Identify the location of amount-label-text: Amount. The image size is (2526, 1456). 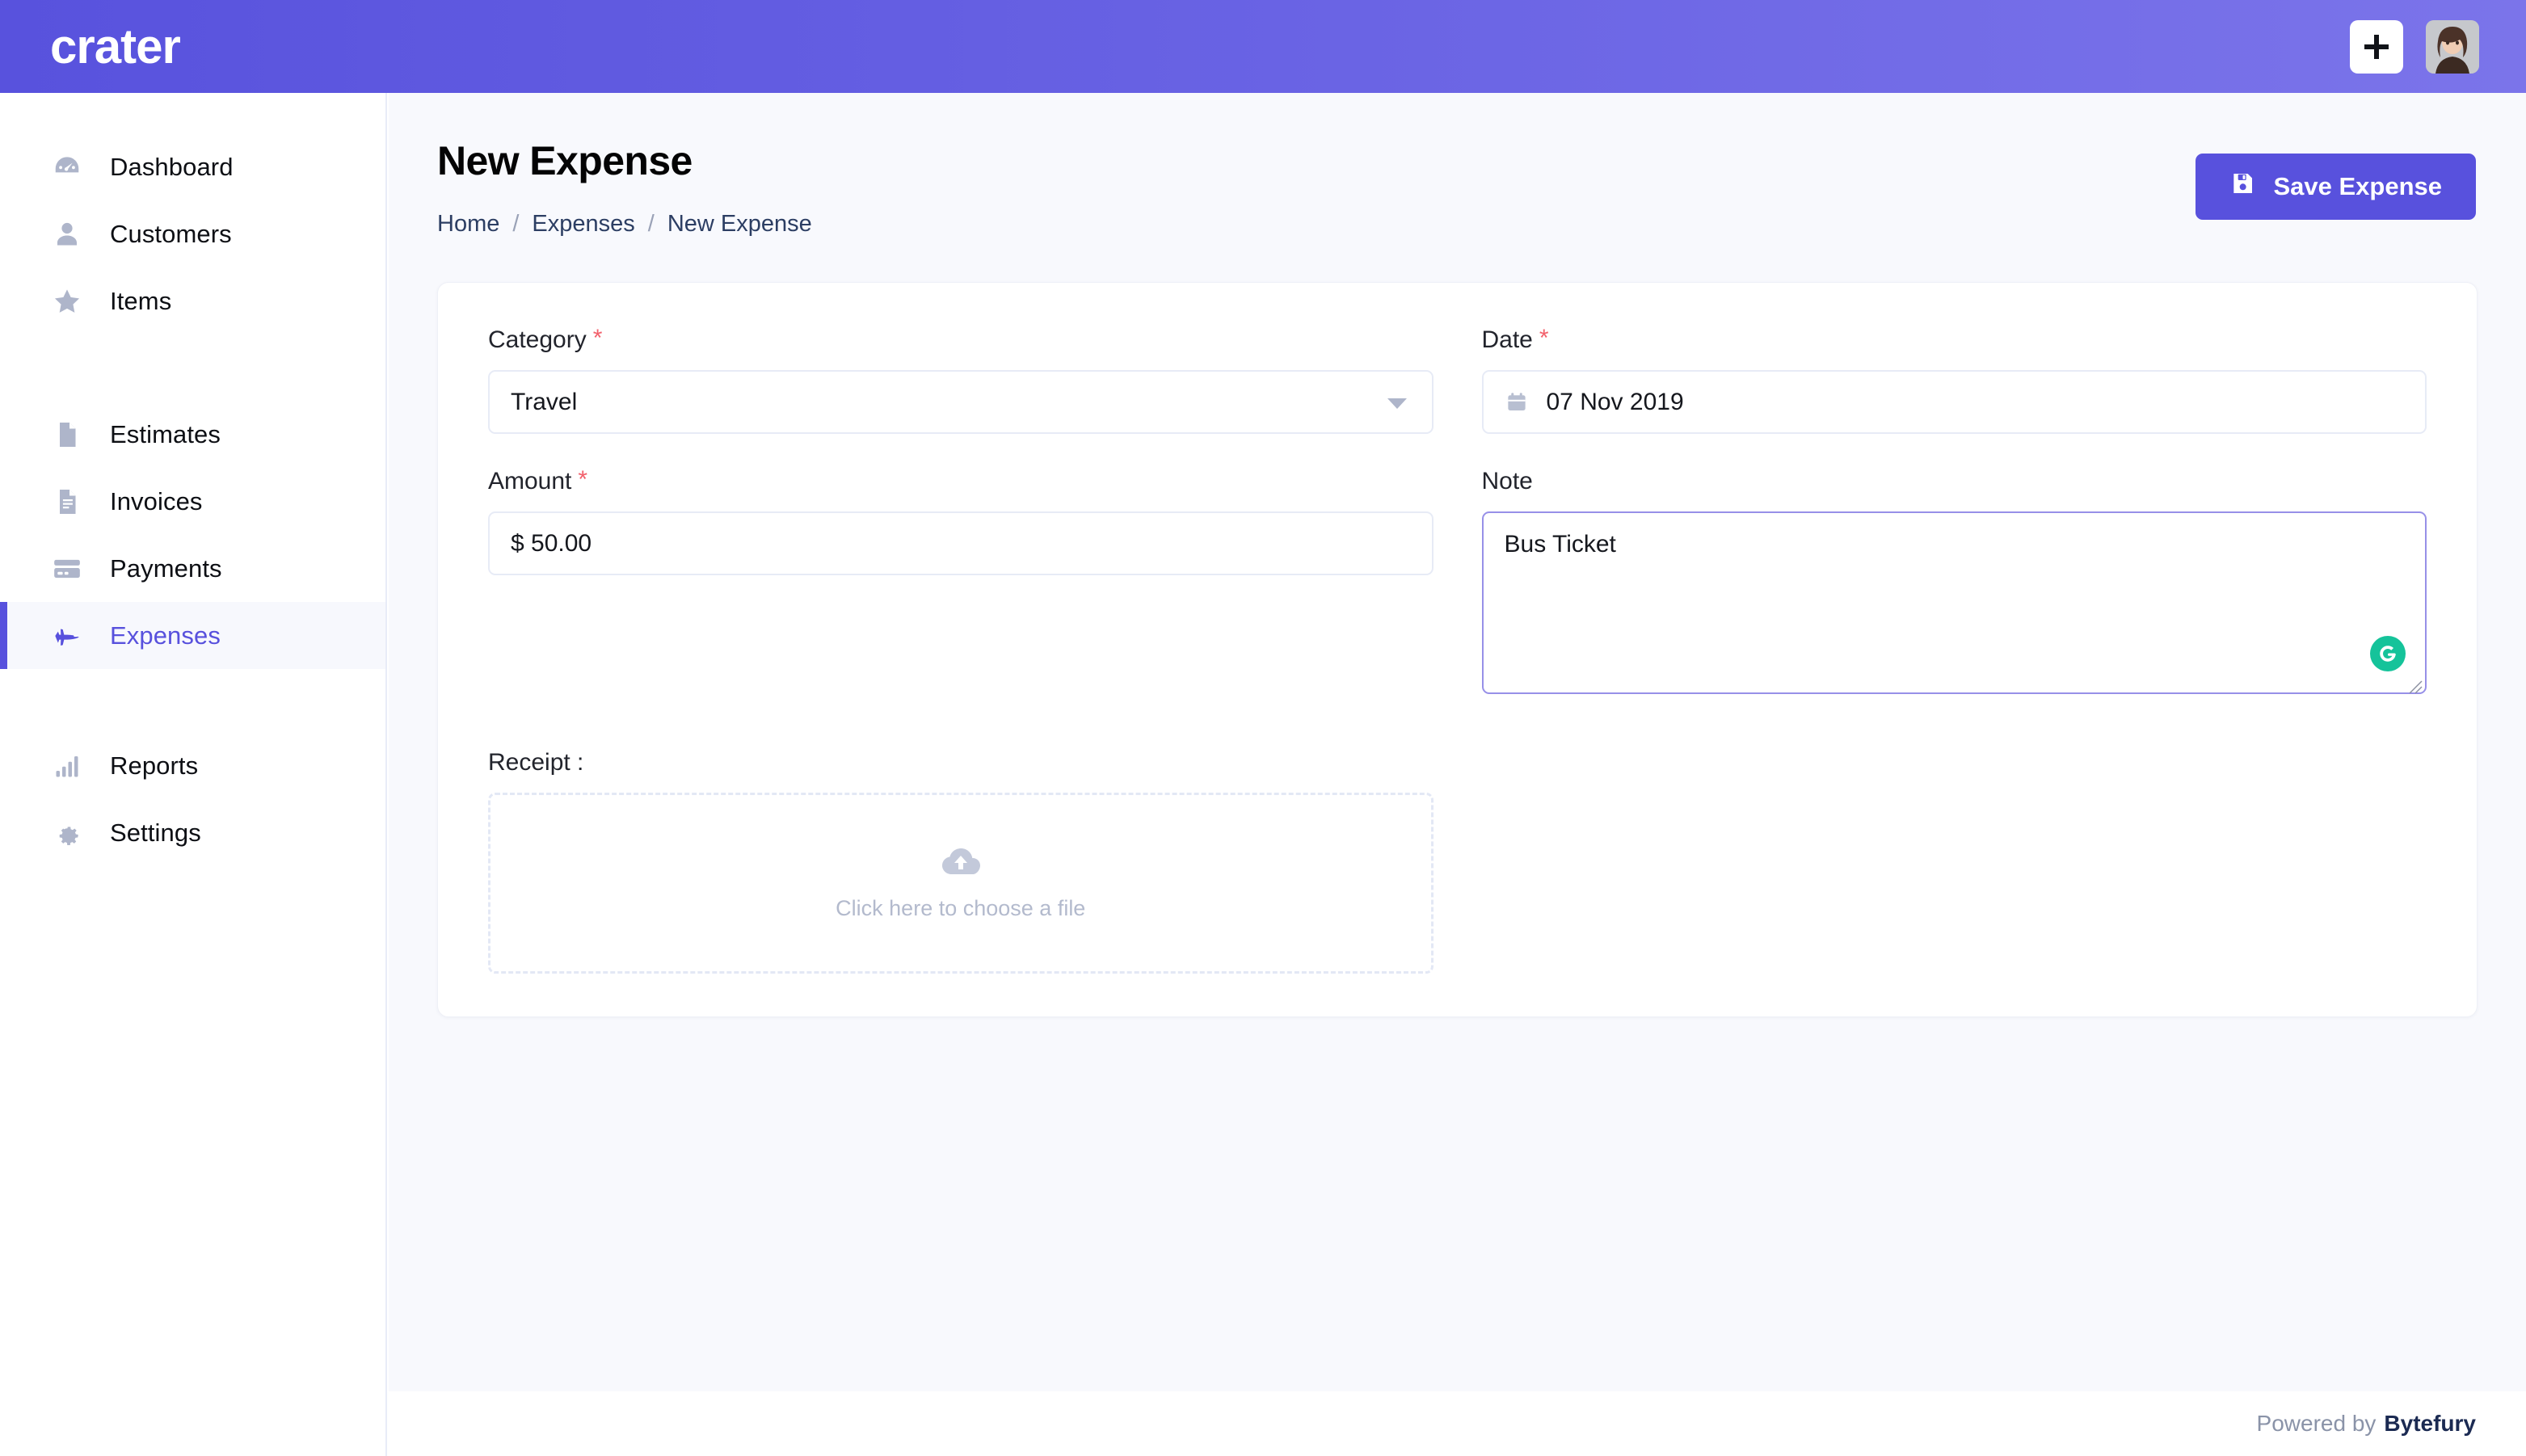
(530, 481).